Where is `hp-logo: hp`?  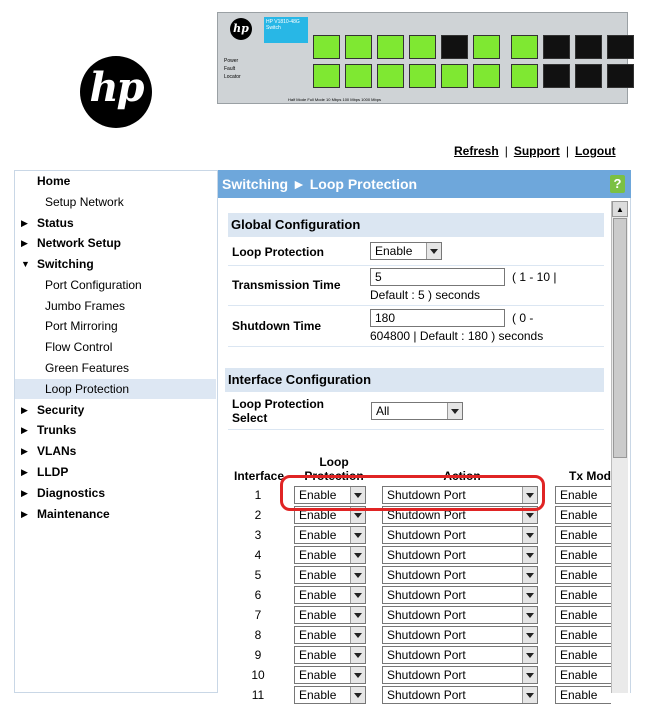 hp-logo: hp is located at coordinates (116, 92).